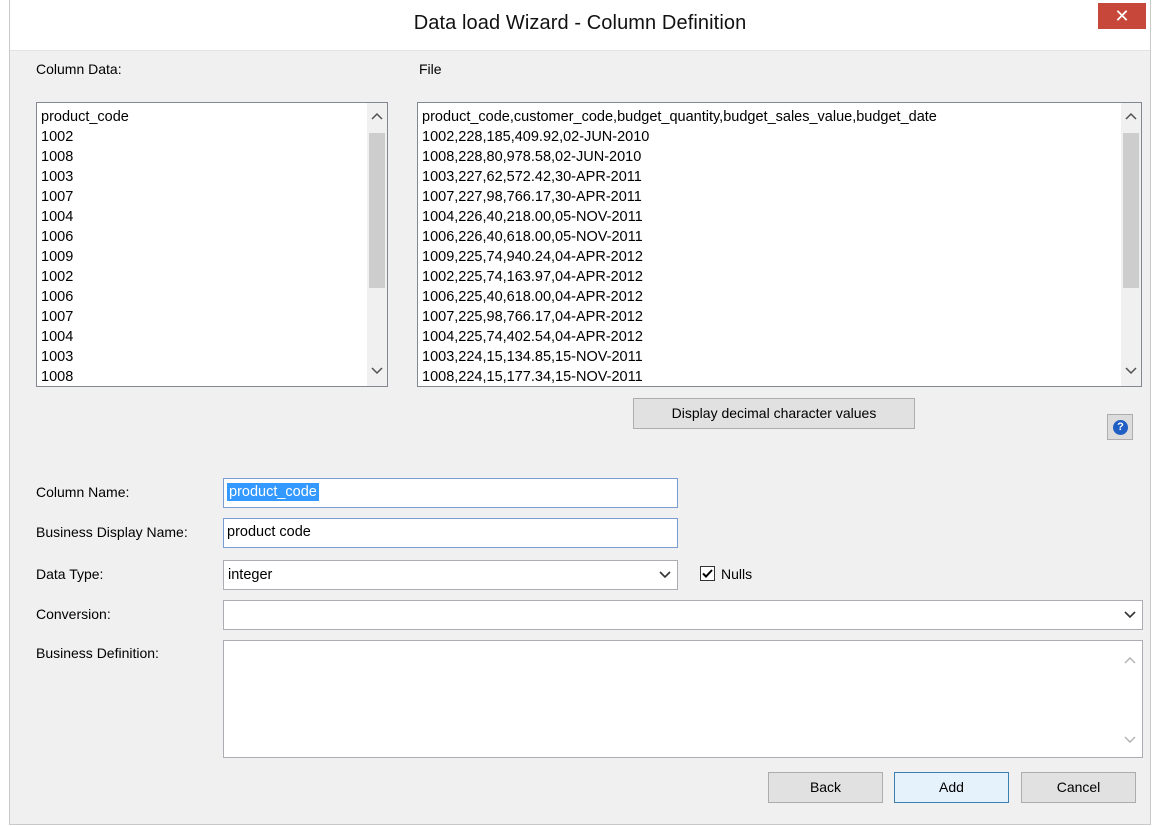 This screenshot has height=826, width=1152. What do you see at coordinates (679, 157) in the screenshot?
I see `file-line: 1008,228,80,978.58,02-JUN-2010` at bounding box center [679, 157].